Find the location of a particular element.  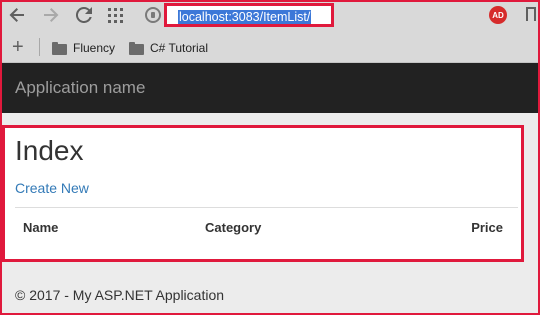

bookmark-label: Fluency is located at coordinates (94, 48).